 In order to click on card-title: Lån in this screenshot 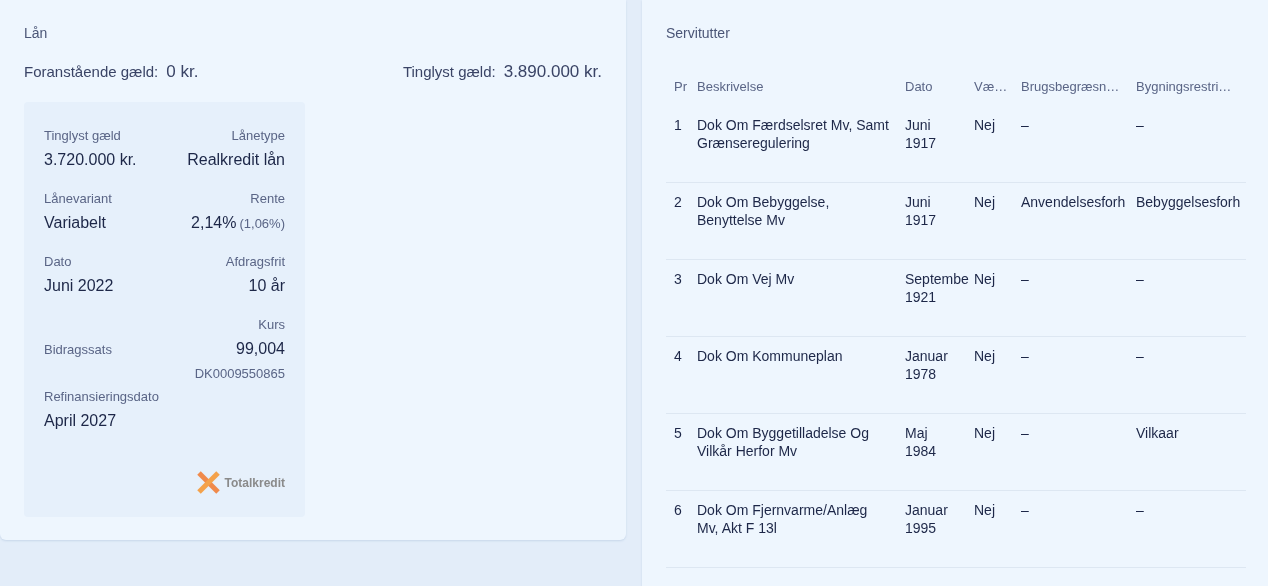, I will do `click(36, 33)`.